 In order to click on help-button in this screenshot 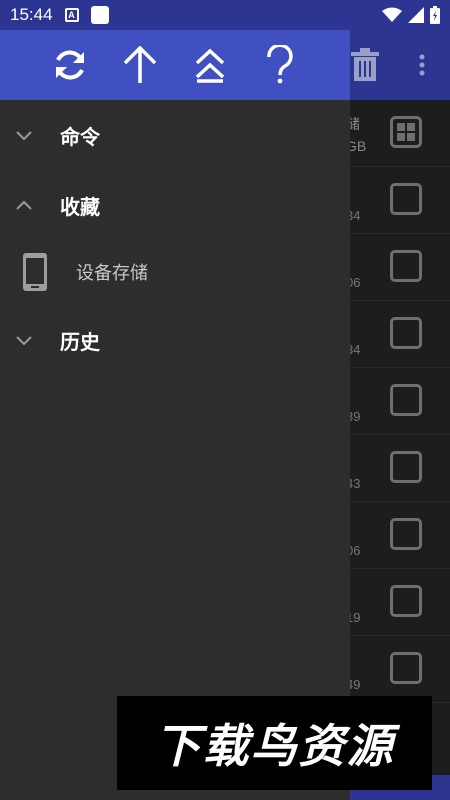, I will do `click(280, 65)`.